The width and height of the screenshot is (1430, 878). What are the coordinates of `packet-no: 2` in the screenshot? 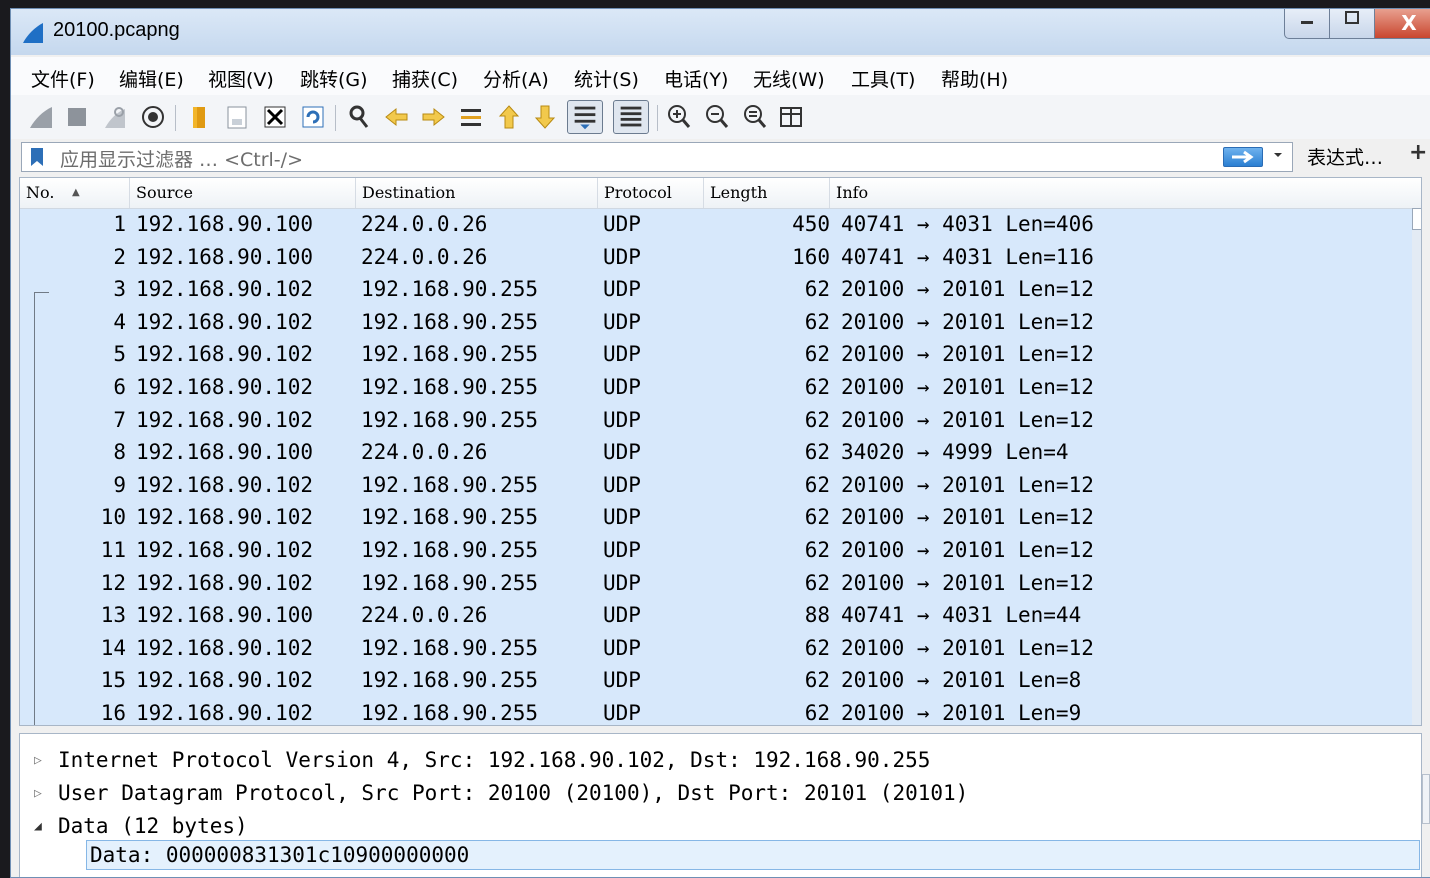 It's located at (119, 256).